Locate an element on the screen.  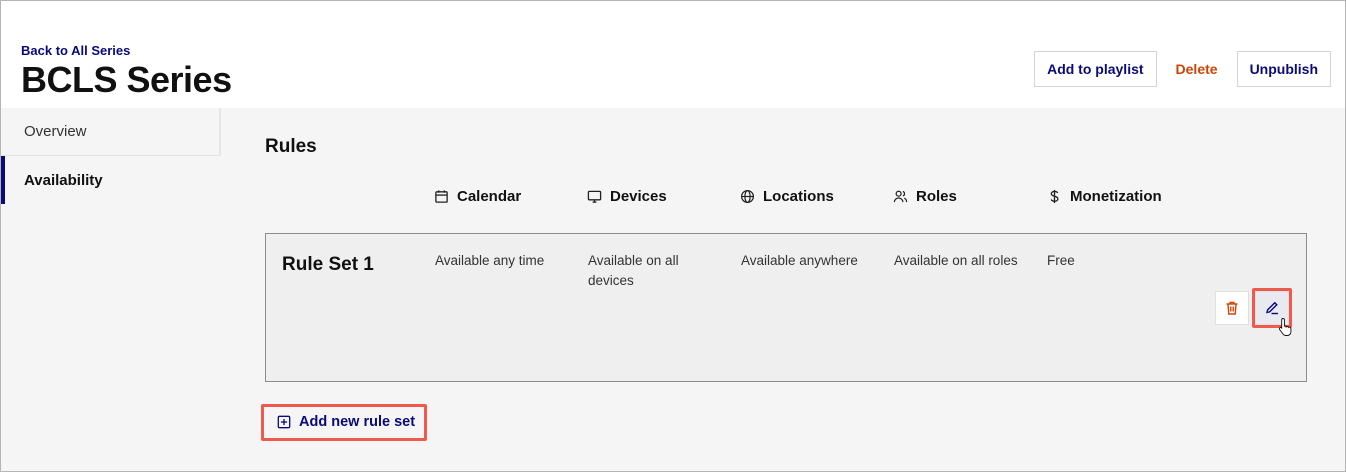
rules-heading: Rules is located at coordinates (291, 146).